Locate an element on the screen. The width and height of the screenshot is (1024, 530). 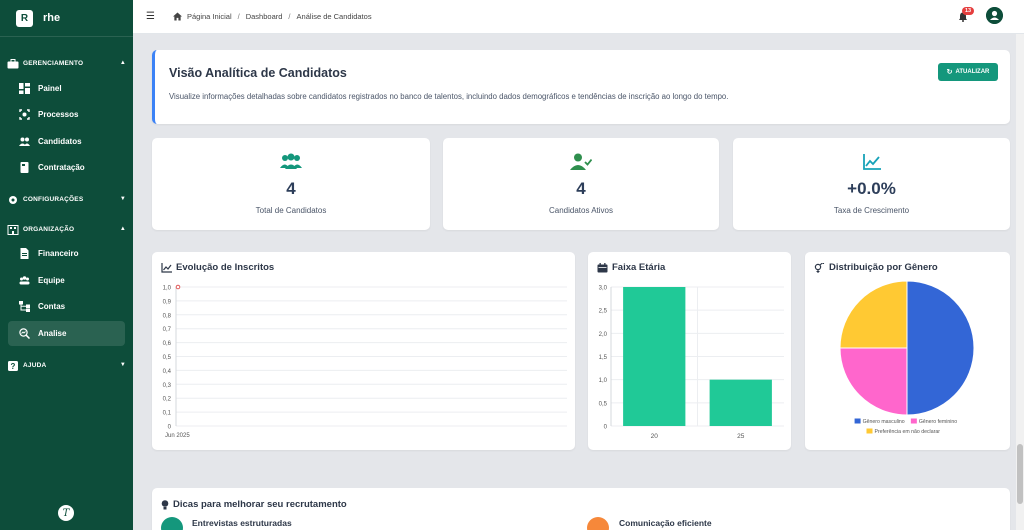
briefcase-icon is located at coordinates (13, 64).